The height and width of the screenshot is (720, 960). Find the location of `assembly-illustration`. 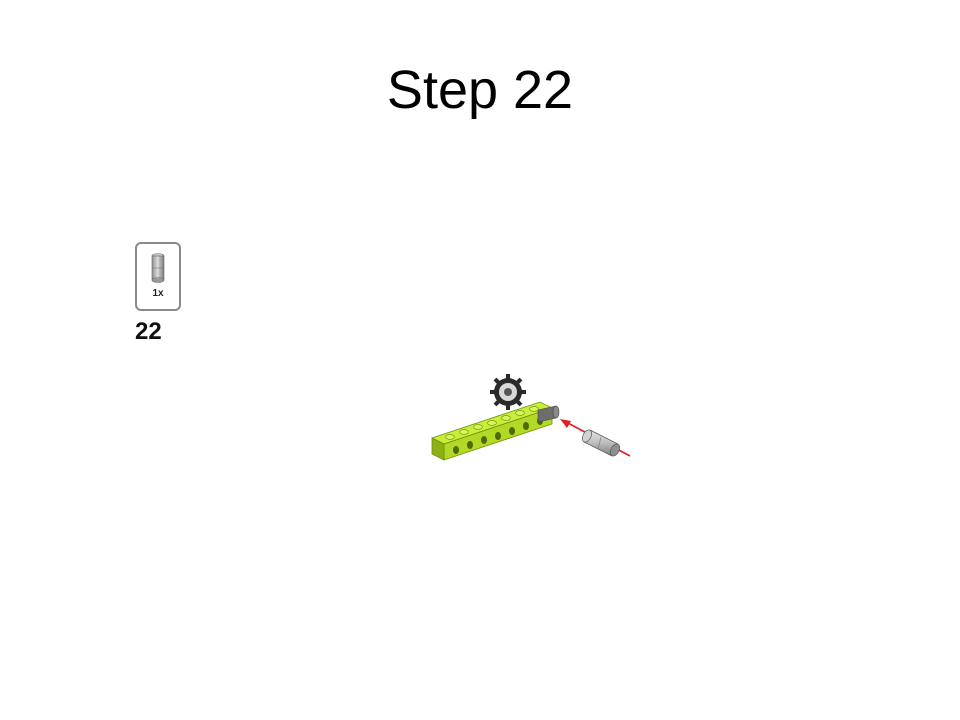

assembly-illustration is located at coordinates (530, 417).